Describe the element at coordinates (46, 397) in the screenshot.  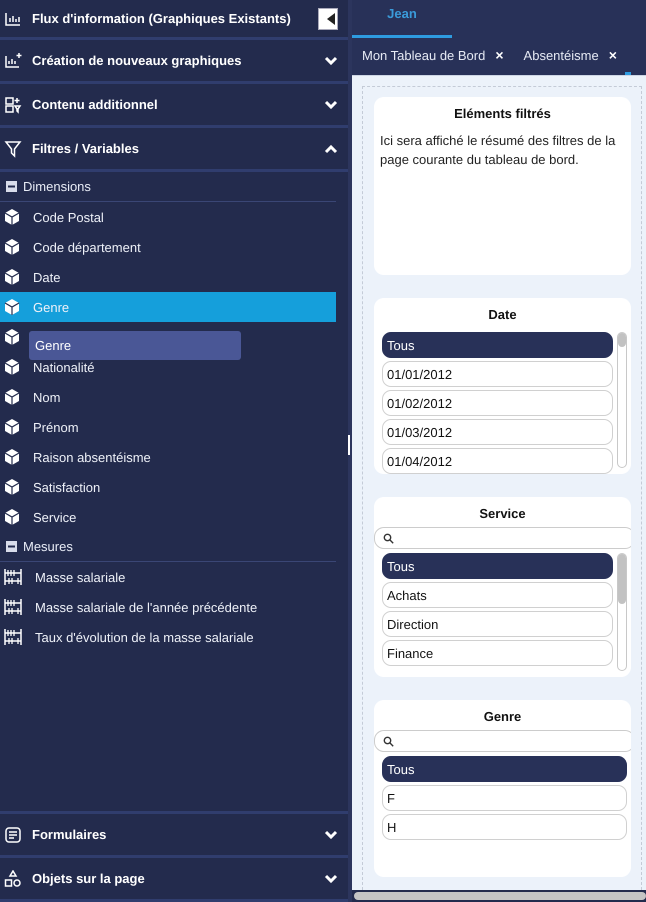
I see `tree-item-label: Nom` at that location.